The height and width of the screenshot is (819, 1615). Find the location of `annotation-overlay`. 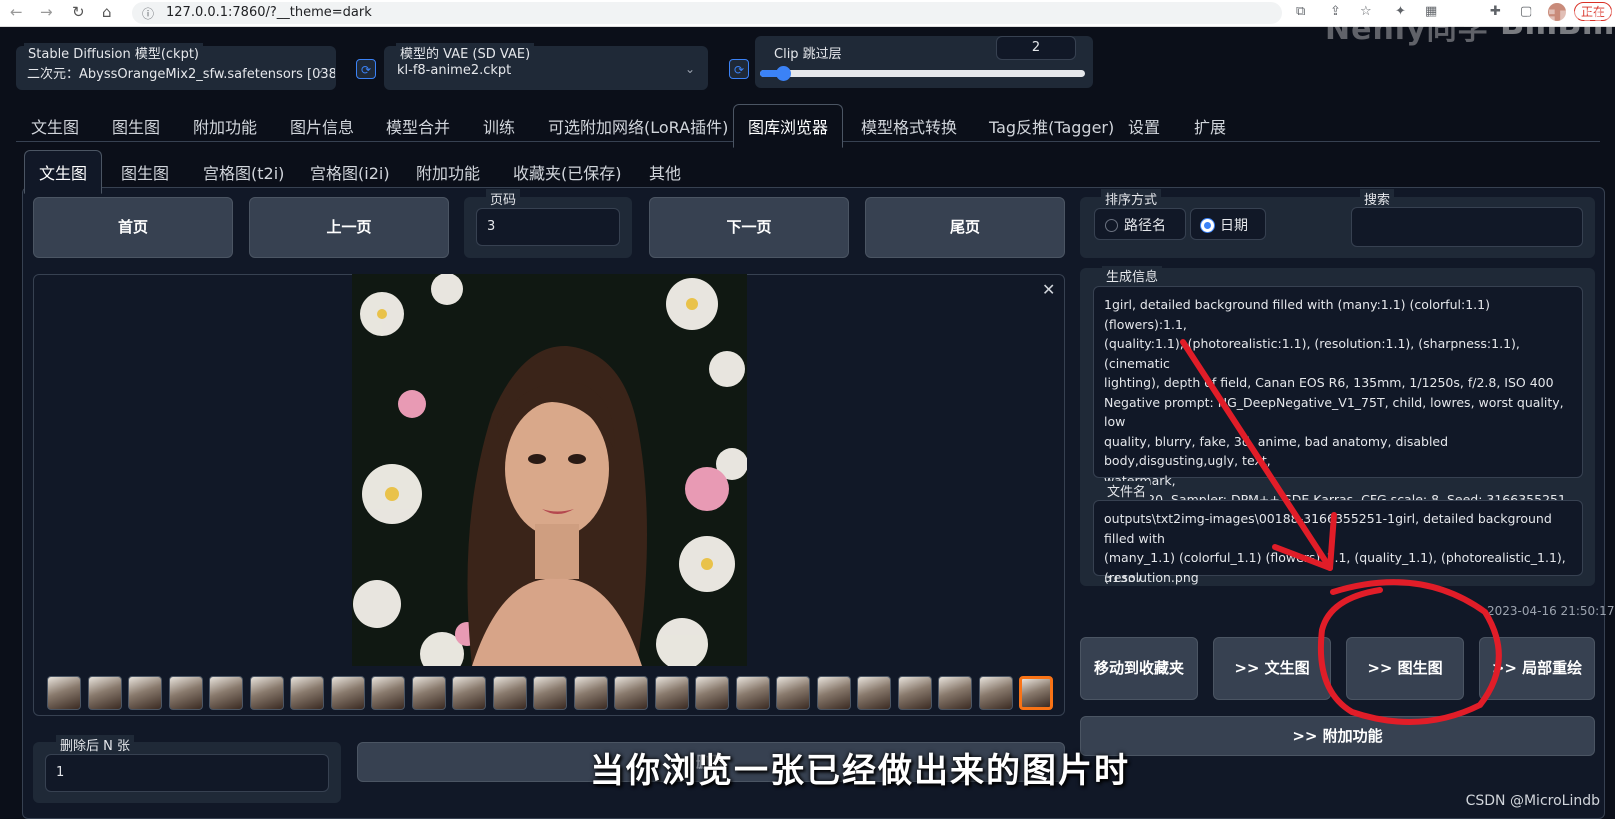

annotation-overlay is located at coordinates (1341, 532).